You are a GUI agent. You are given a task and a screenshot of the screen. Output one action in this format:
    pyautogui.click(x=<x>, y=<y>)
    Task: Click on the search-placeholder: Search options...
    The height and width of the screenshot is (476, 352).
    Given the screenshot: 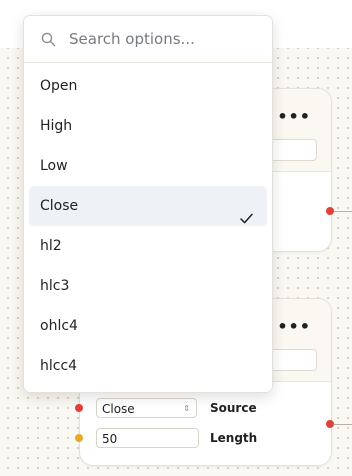 What is the action you would take?
    pyautogui.click(x=132, y=39)
    